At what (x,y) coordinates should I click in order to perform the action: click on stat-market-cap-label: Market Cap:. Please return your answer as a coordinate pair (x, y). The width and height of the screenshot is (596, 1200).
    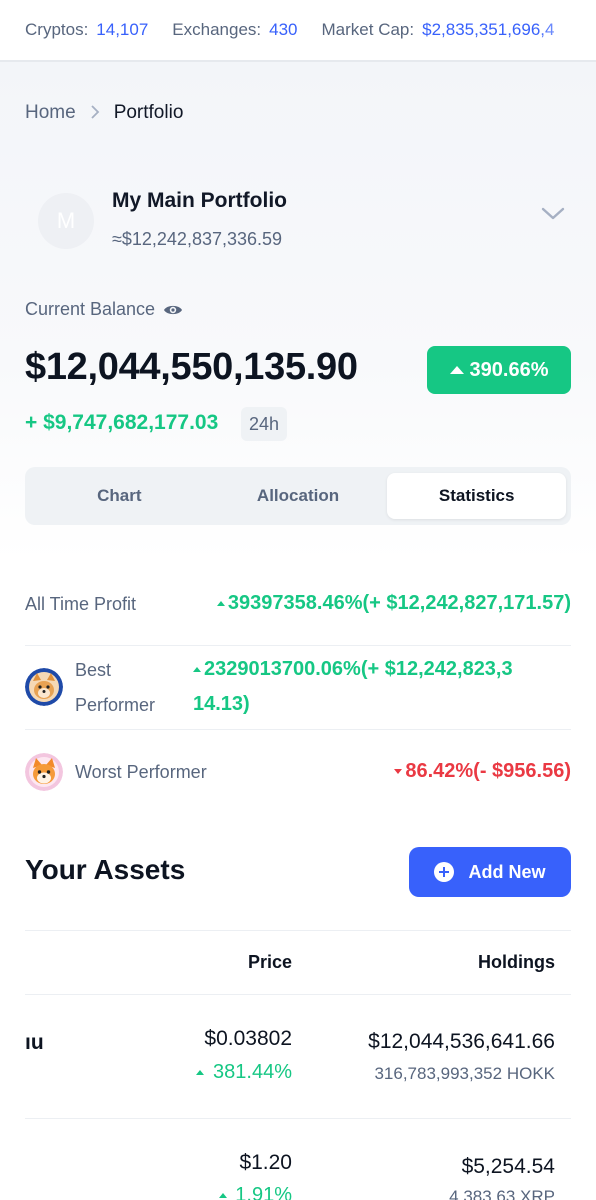
    Looking at the image, I should click on (368, 29).